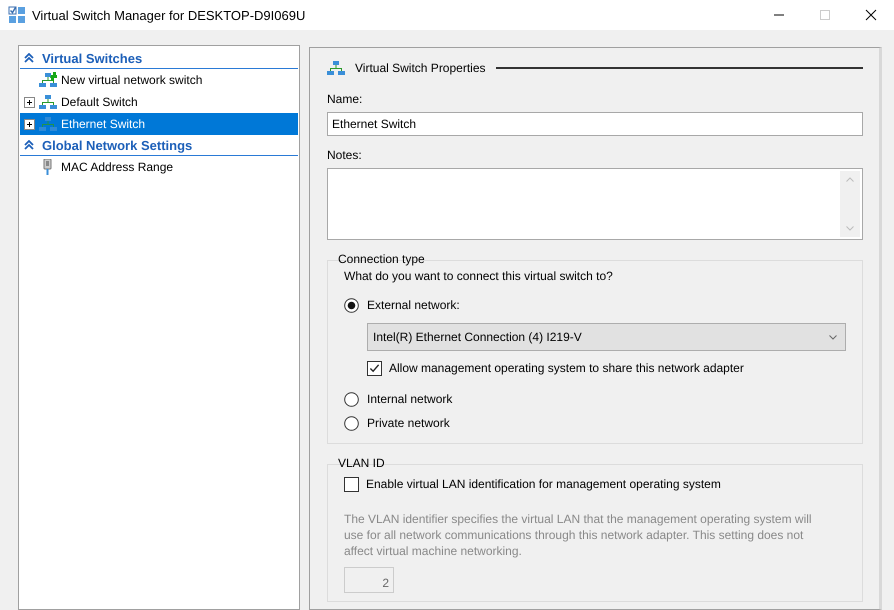 The width and height of the screenshot is (894, 610). I want to click on group-title: Connection type, so click(381, 259).